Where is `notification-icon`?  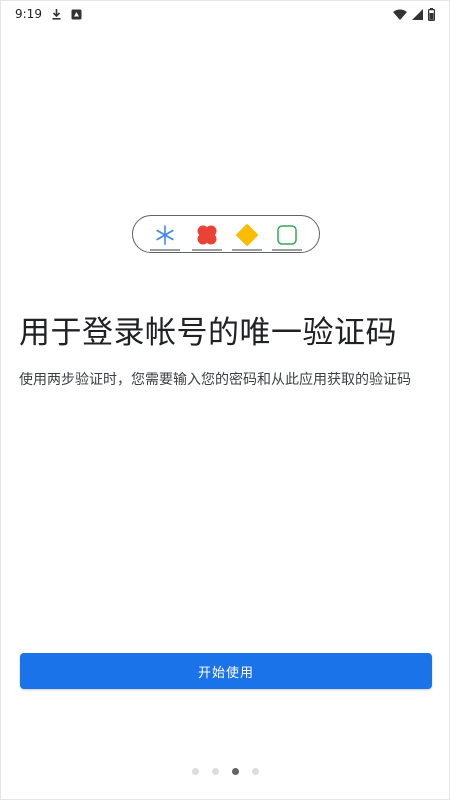 notification-icon is located at coordinates (76, 14).